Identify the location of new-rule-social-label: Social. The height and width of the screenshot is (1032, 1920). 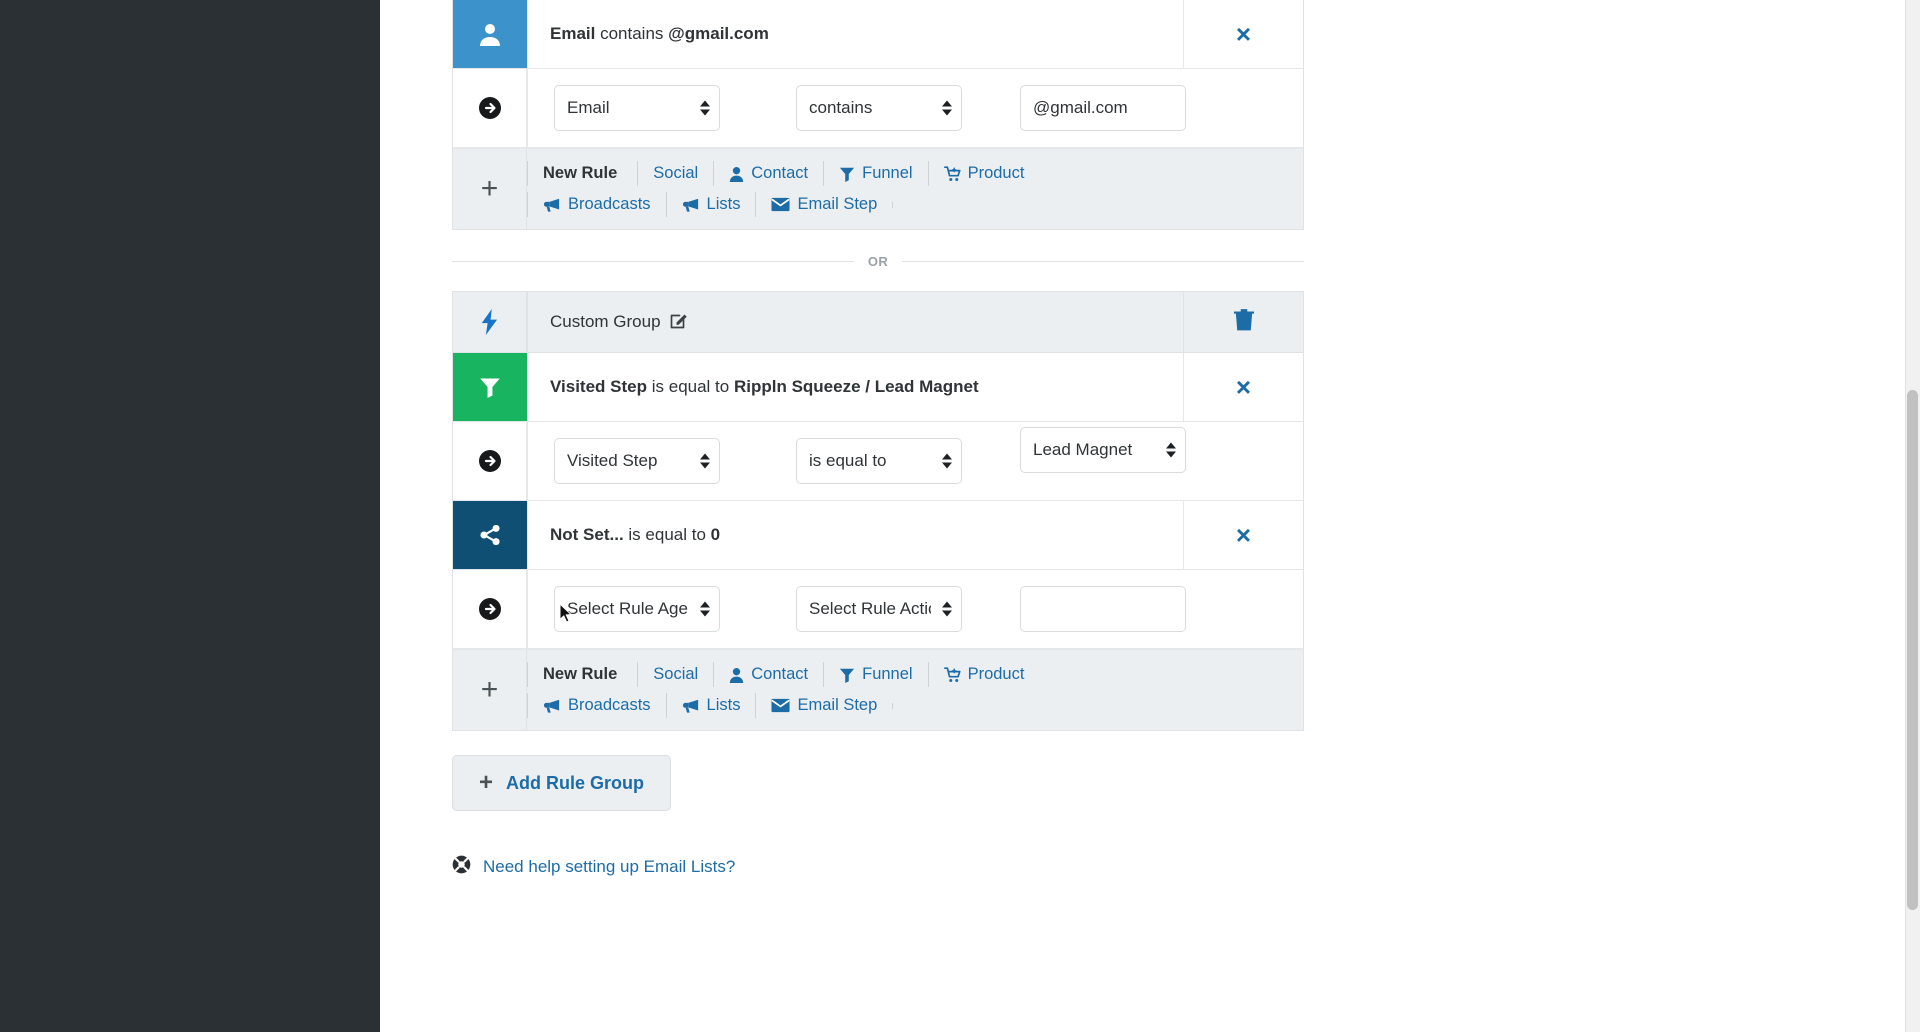
(676, 173).